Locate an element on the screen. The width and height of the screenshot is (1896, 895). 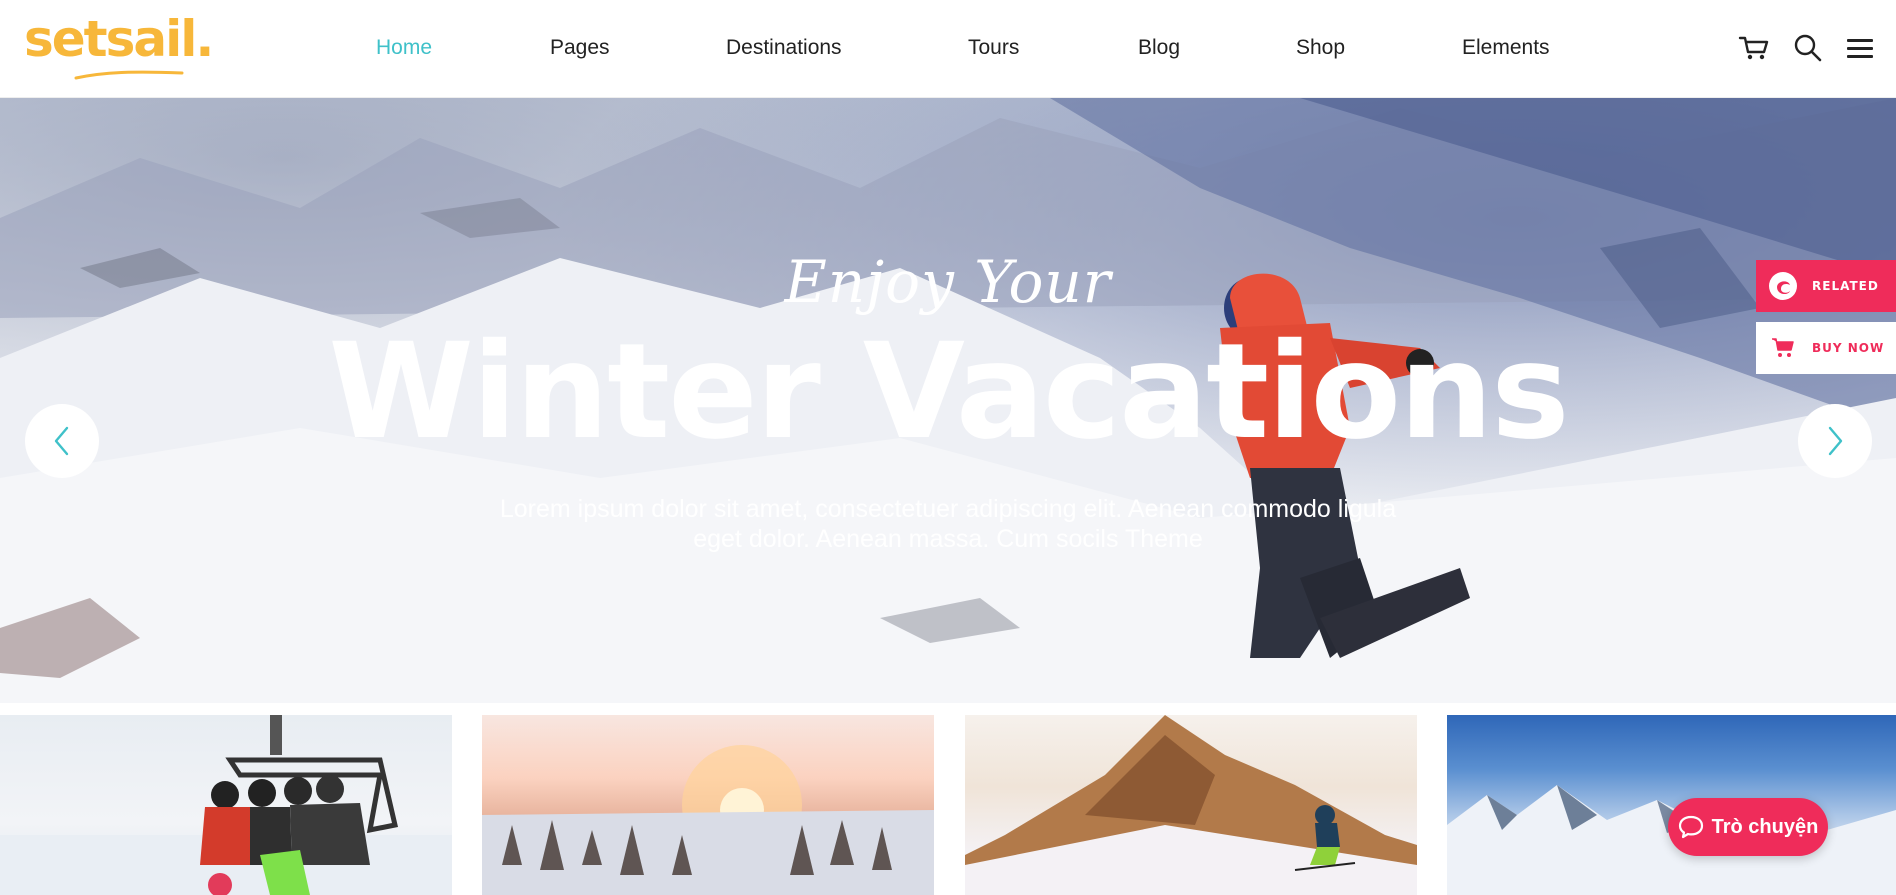
nav-elements: Elements is located at coordinates (1506, 48).